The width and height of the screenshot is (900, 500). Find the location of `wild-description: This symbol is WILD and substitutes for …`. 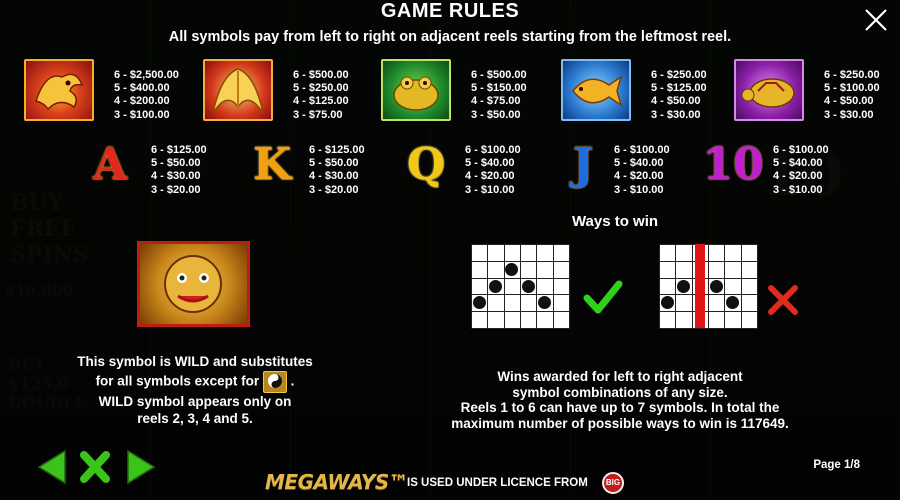

wild-description: This symbol is WILD and substitutes for … is located at coordinates (195, 390).